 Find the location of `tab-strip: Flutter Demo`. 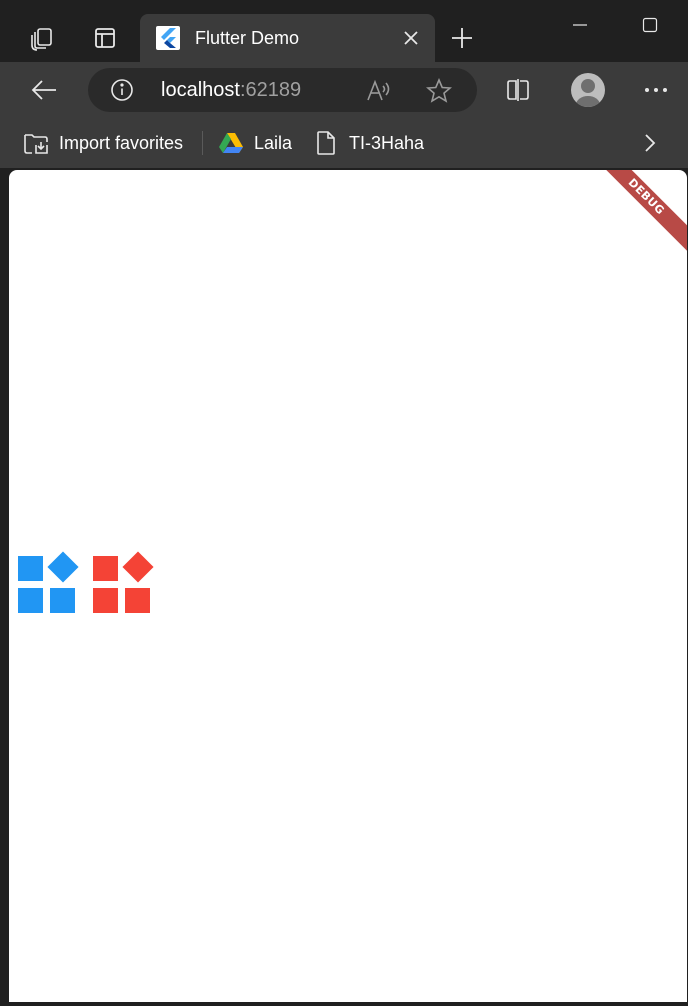

tab-strip: Flutter Demo is located at coordinates (344, 31).